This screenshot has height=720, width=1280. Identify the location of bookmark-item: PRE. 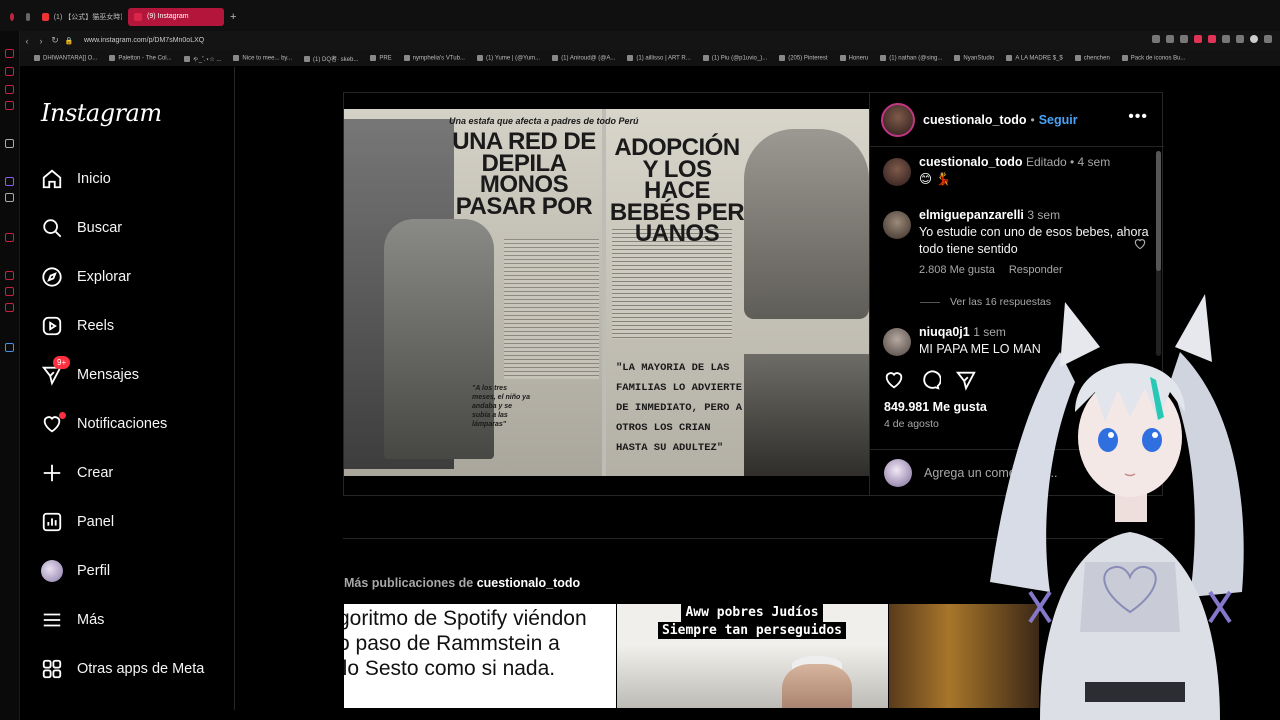
(381, 57).